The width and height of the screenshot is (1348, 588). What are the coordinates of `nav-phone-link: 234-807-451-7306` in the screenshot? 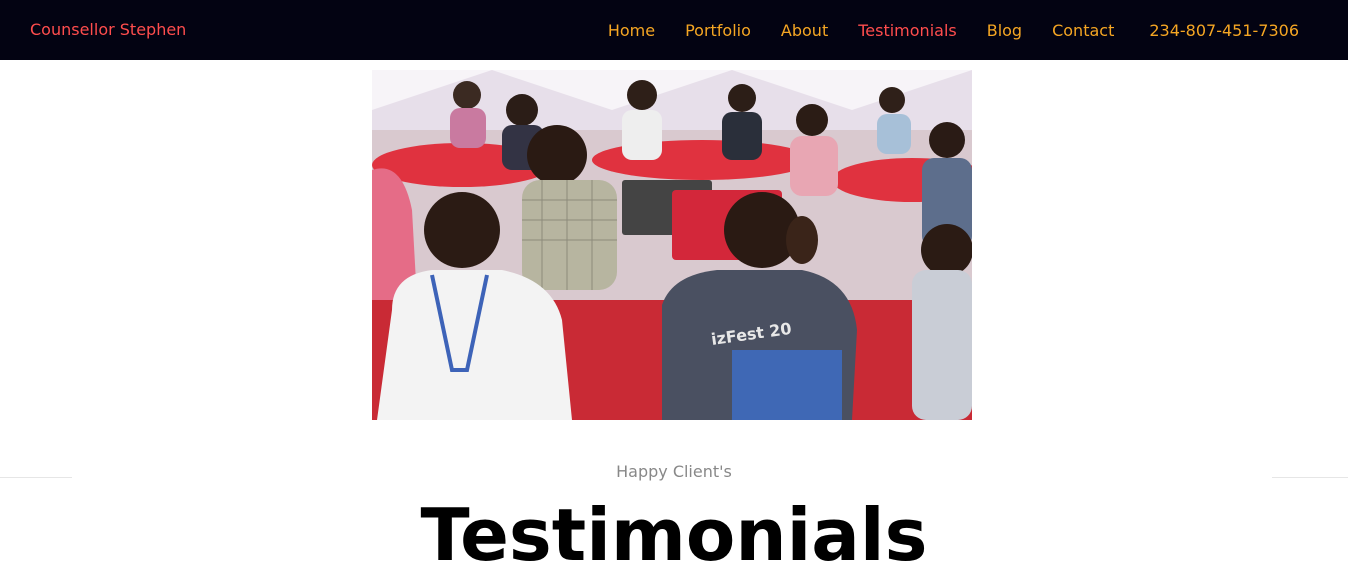 It's located at (1224, 30).